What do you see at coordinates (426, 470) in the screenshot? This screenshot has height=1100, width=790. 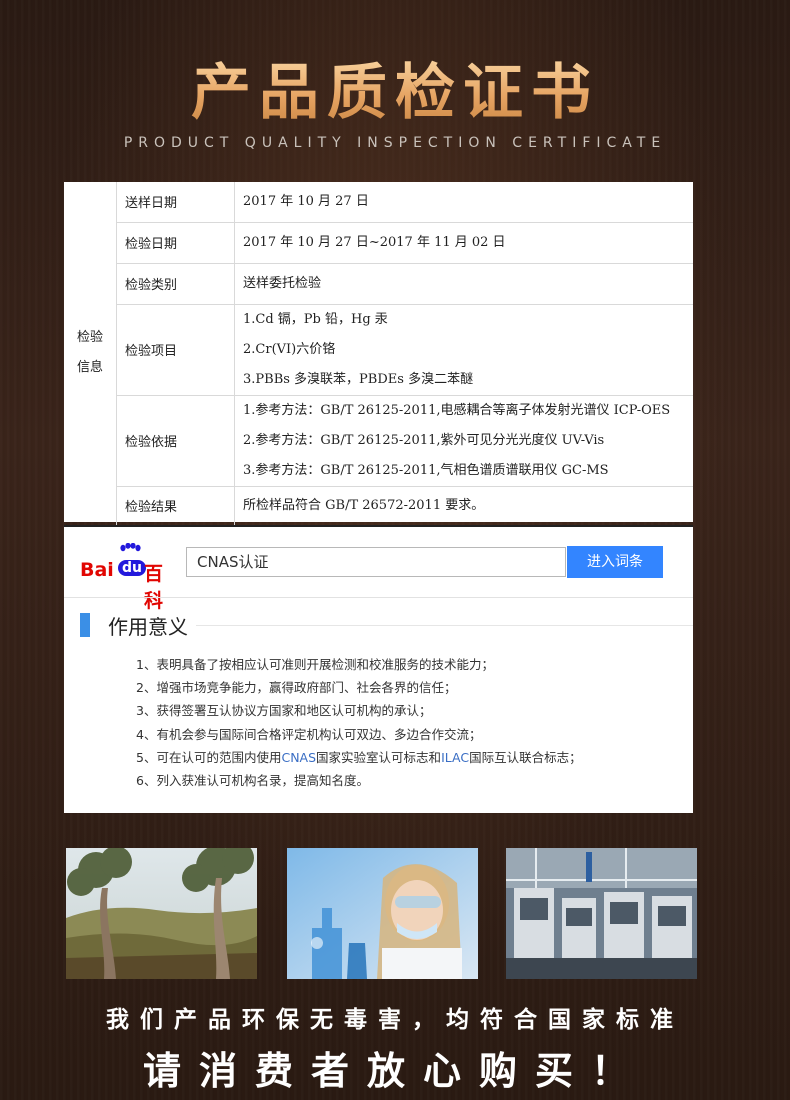 I see `inspection-basis-item: 3.参考方法：GB/T 26125-2011,气相色谱质谱联用仪 GC-MS` at bounding box center [426, 470].